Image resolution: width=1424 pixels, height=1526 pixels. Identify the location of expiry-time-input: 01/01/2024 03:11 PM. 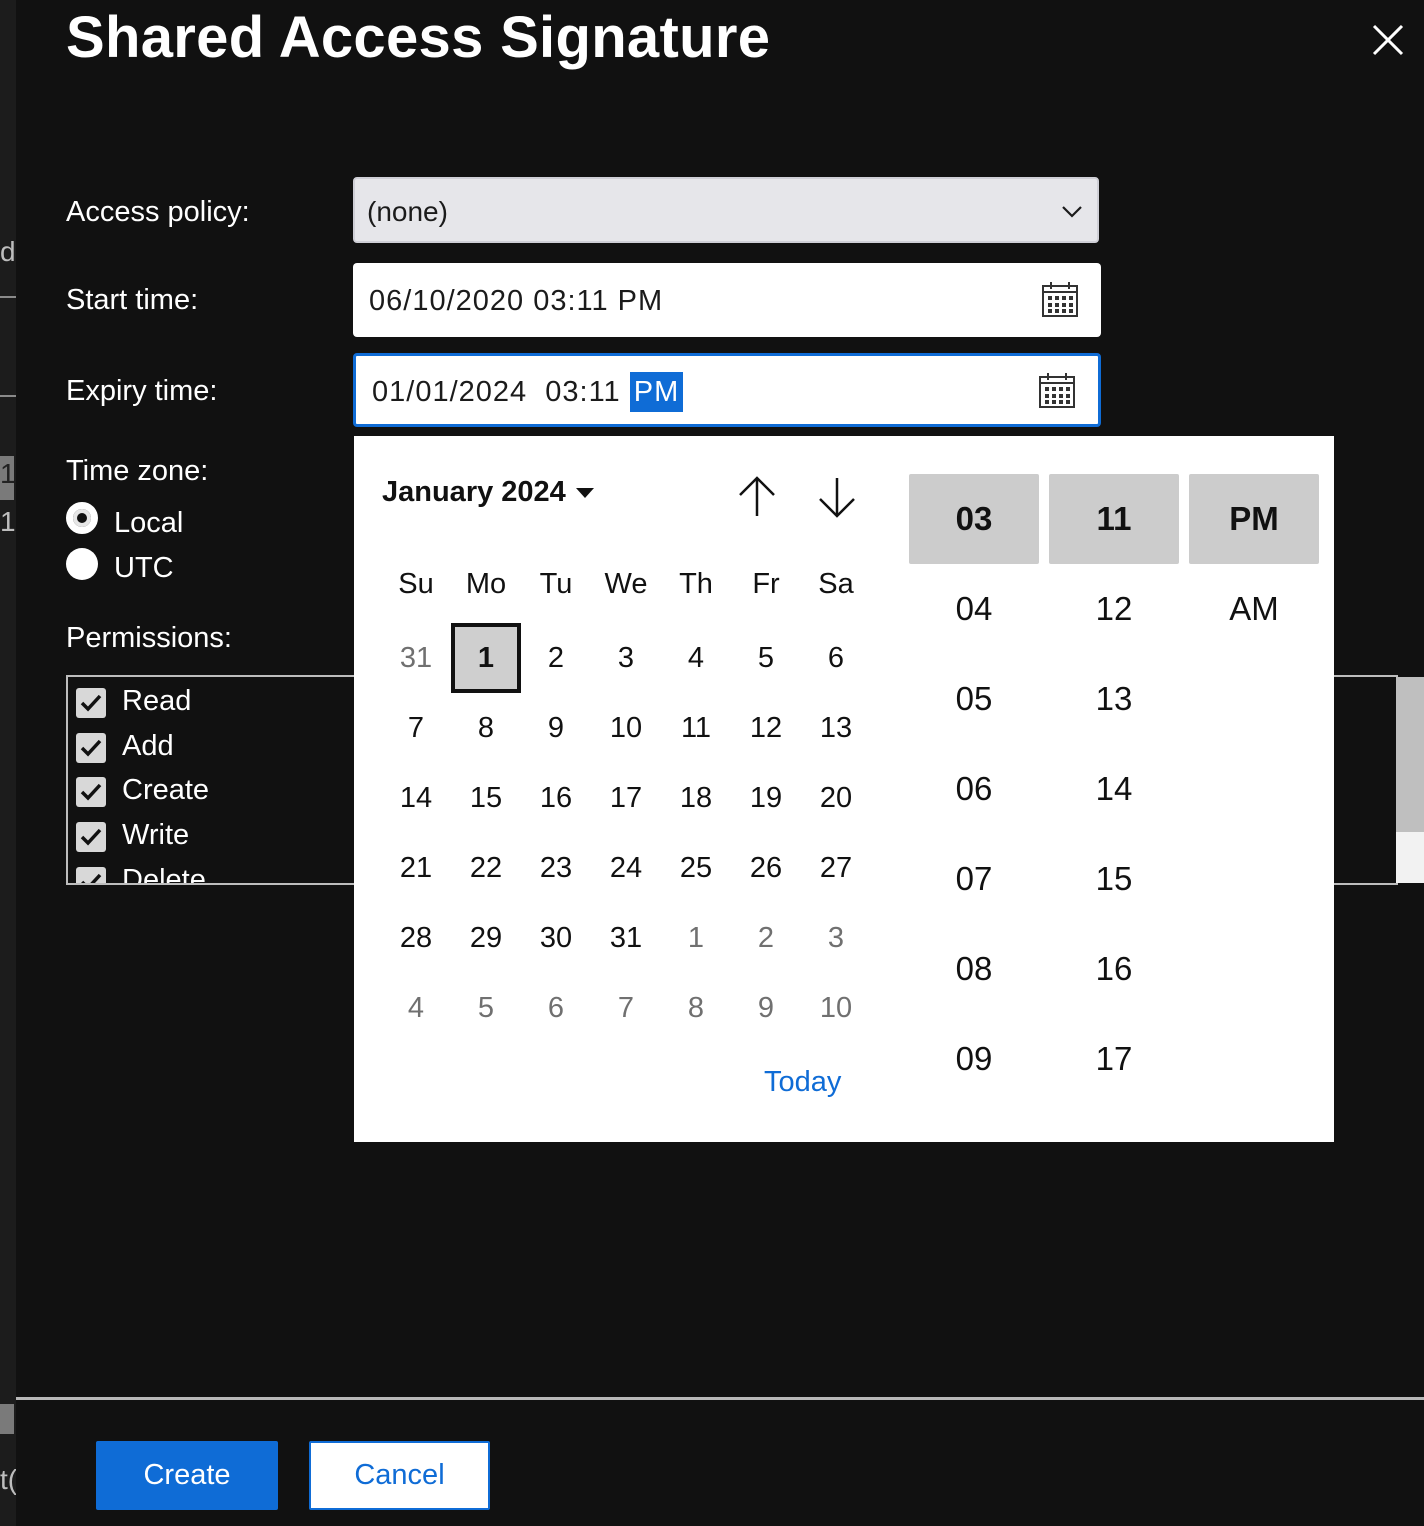
(727, 390).